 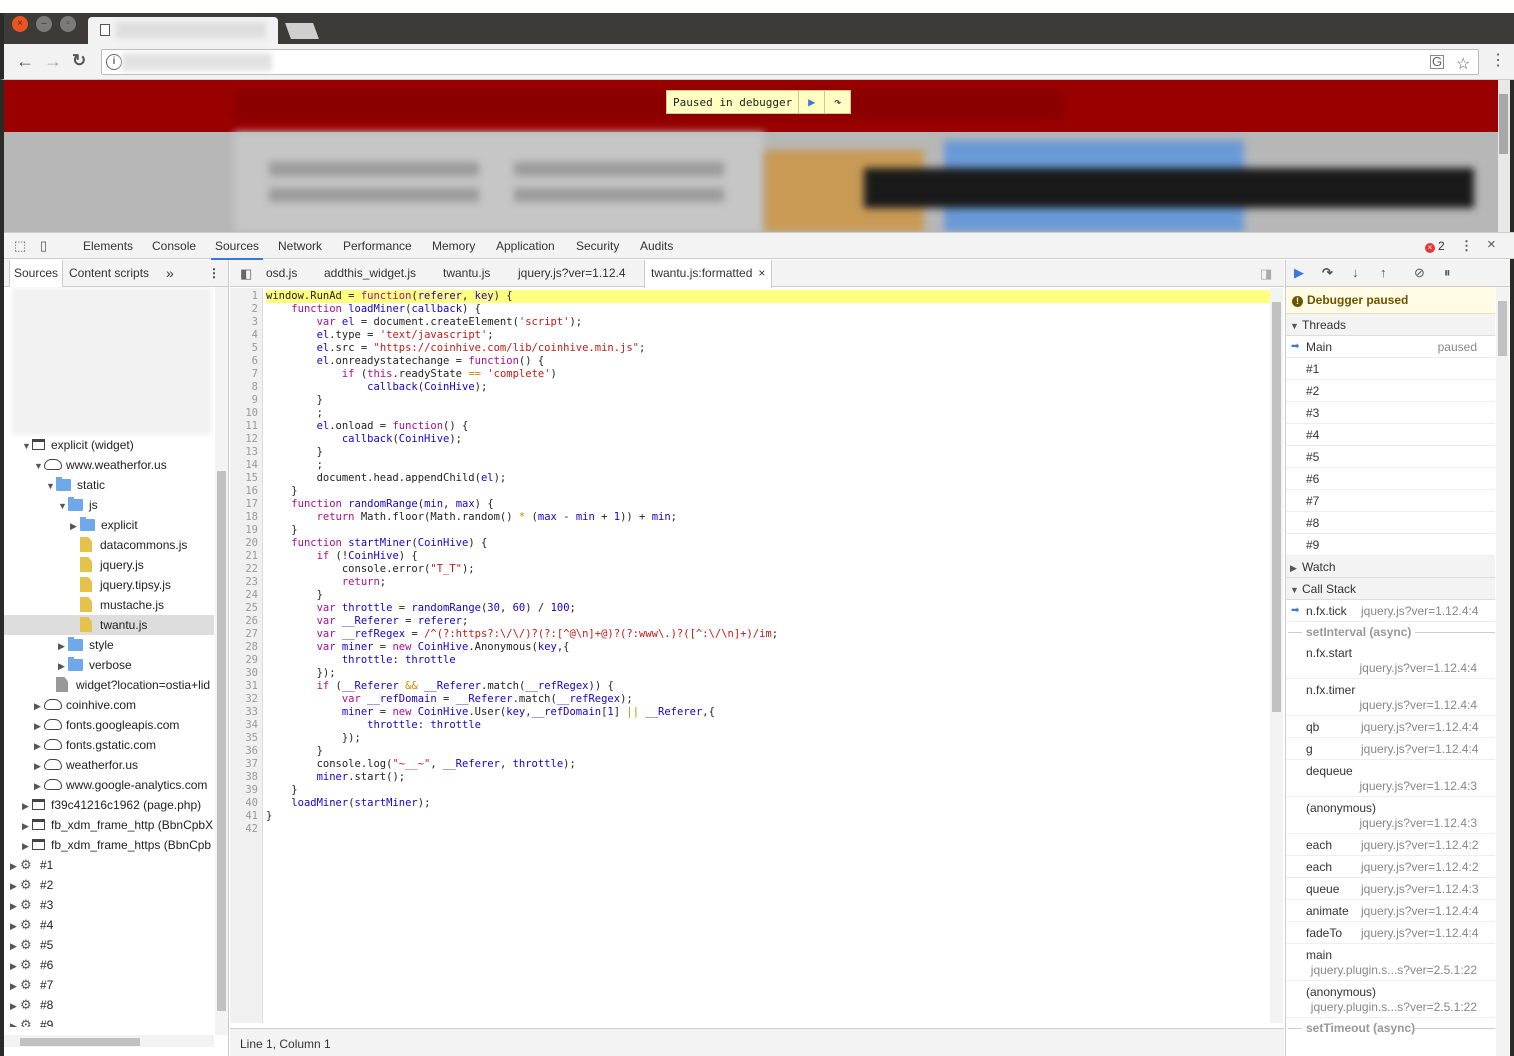 I want to click on code-line: 26 var __Referer = referer;, so click(x=750, y=621).